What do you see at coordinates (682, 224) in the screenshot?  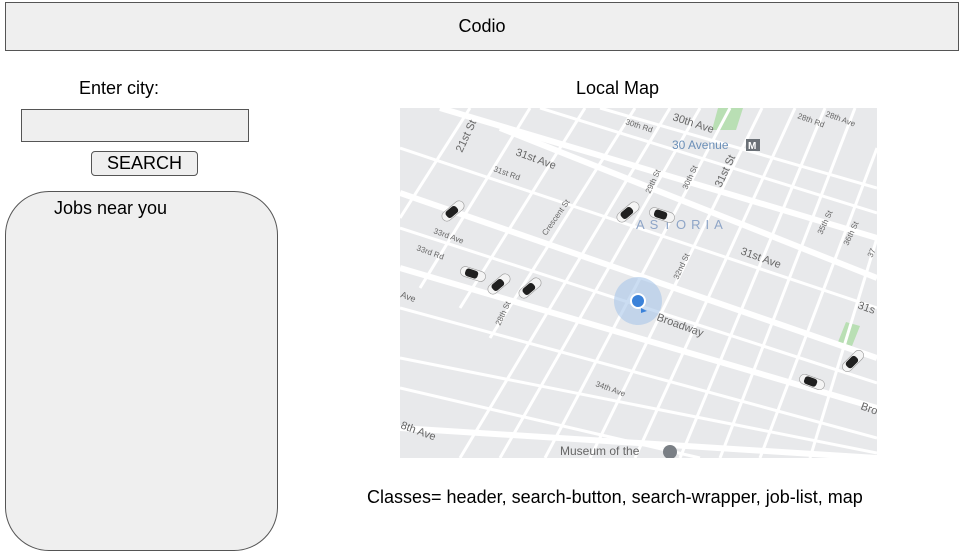 I see `neighborhood-label: ASTORIA` at bounding box center [682, 224].